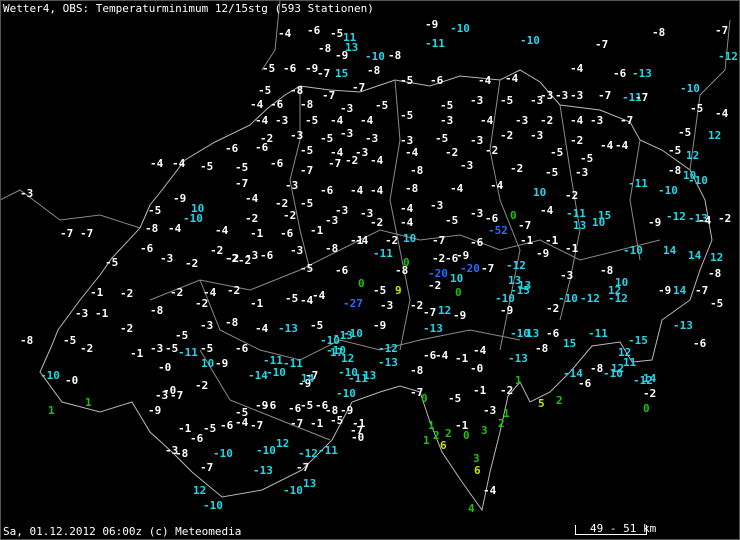  Describe the element at coordinates (680, 290) in the screenshot. I see `station-temperature: 14` at that location.